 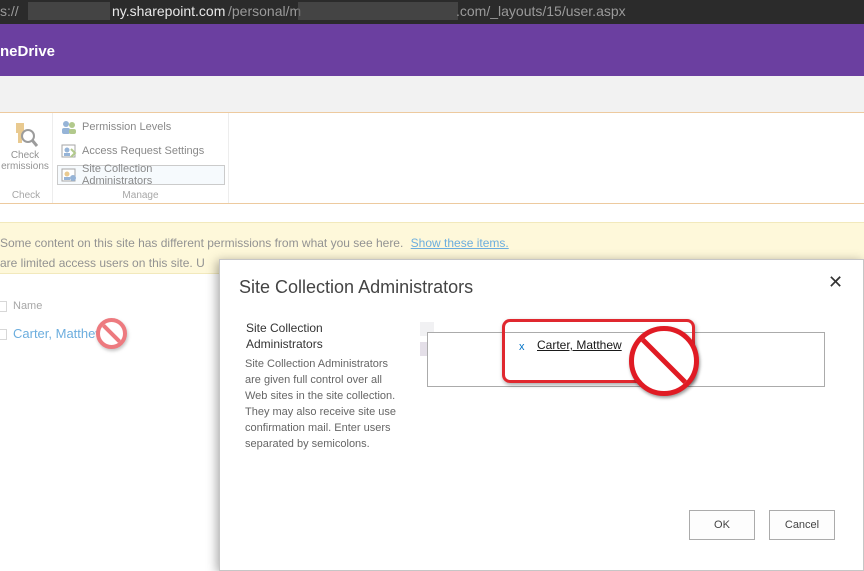 What do you see at coordinates (802, 525) in the screenshot?
I see `cancel-button: Cancel` at bounding box center [802, 525].